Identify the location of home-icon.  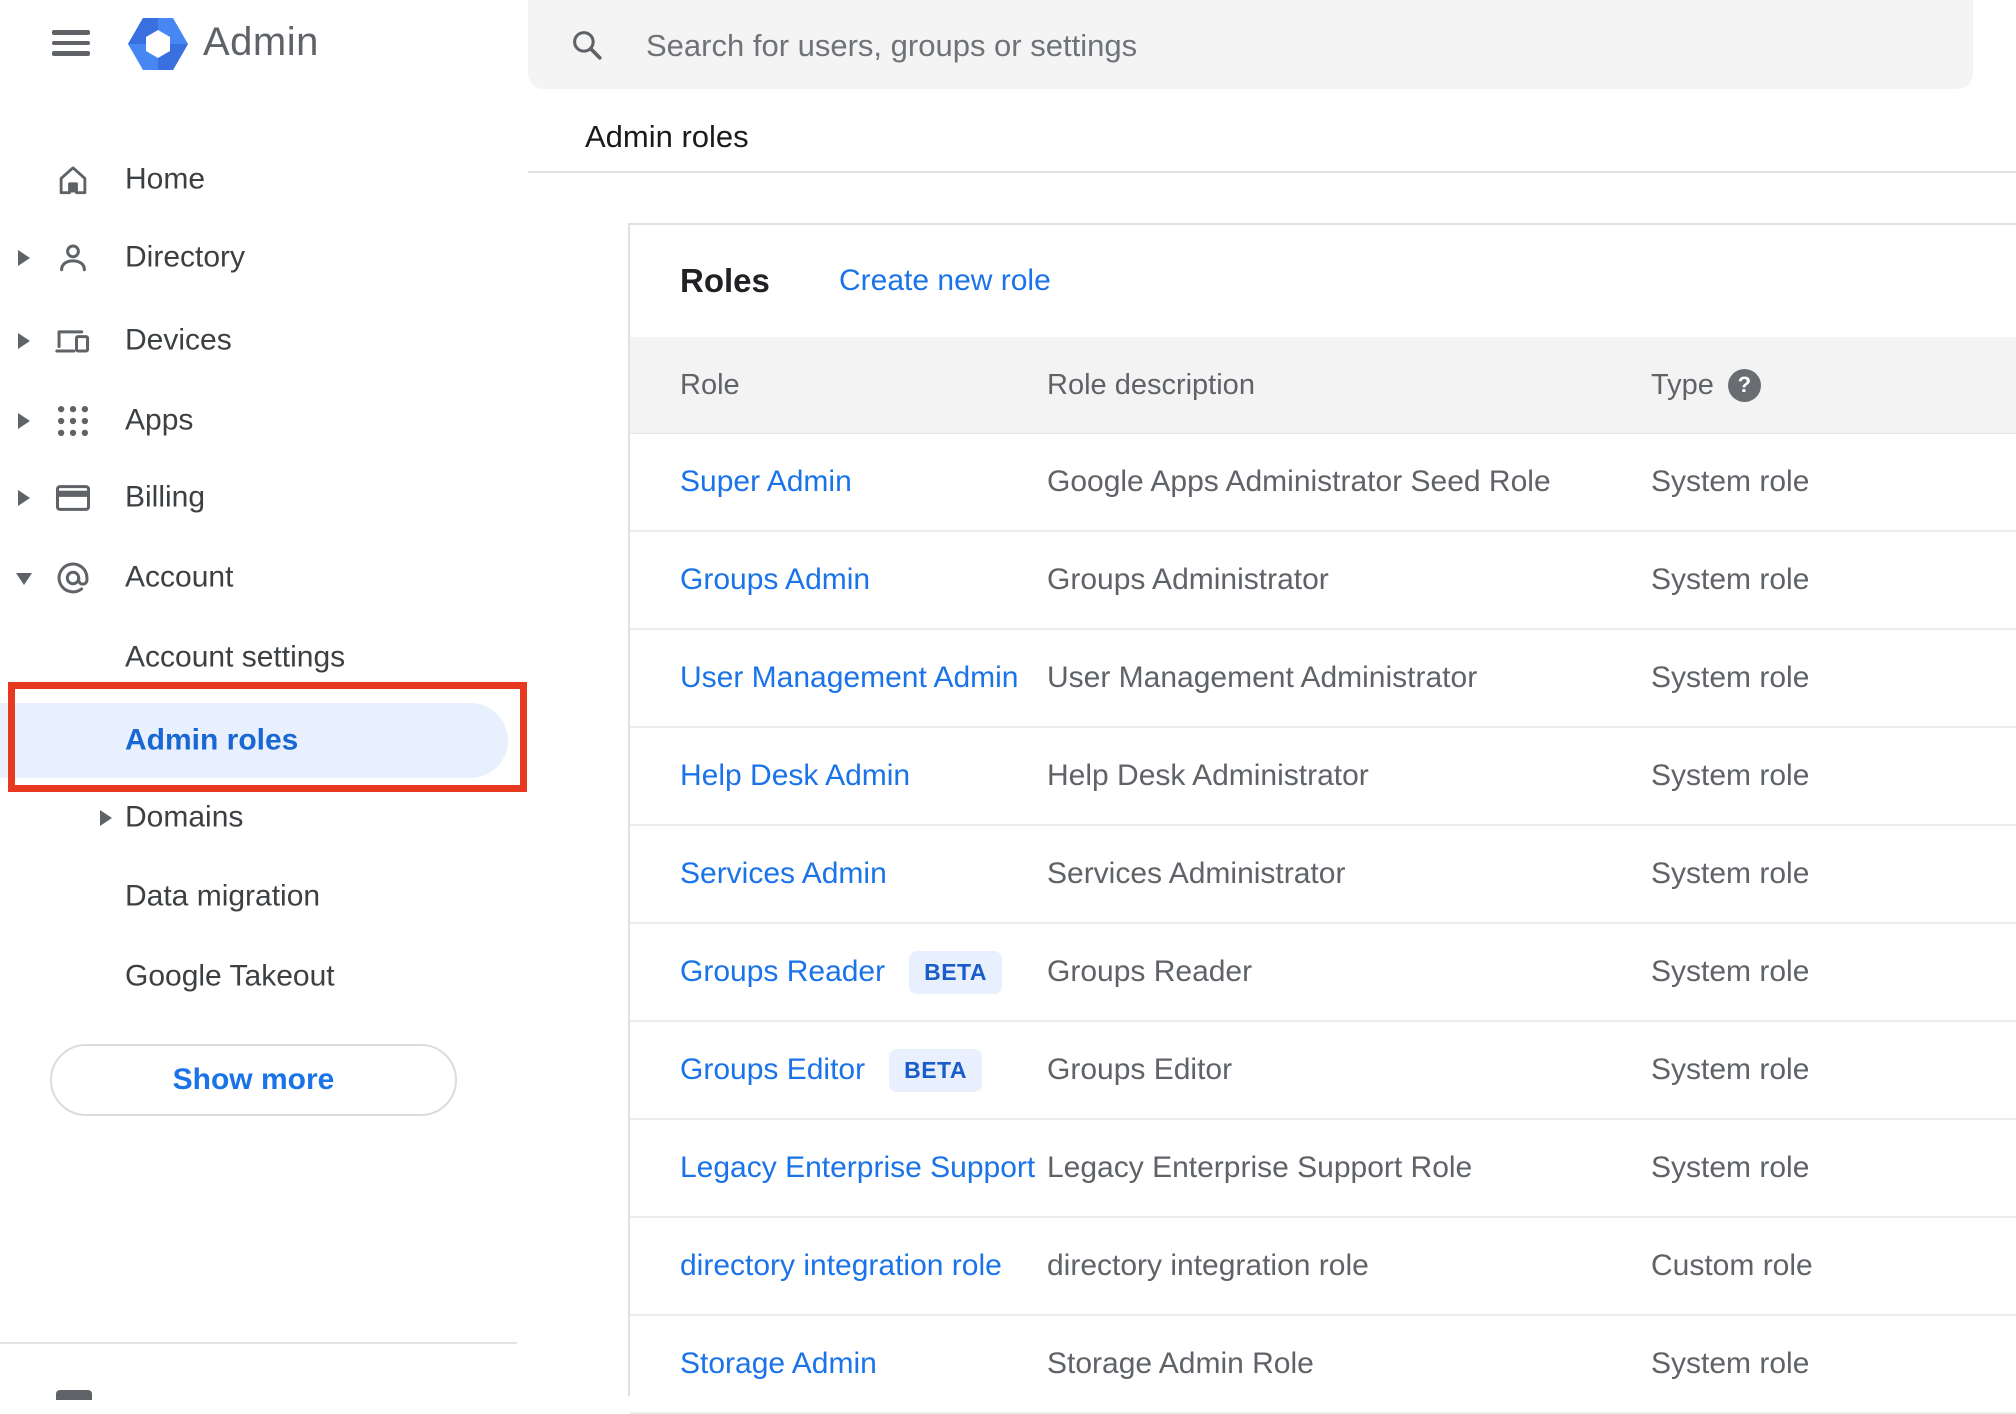
(73, 180).